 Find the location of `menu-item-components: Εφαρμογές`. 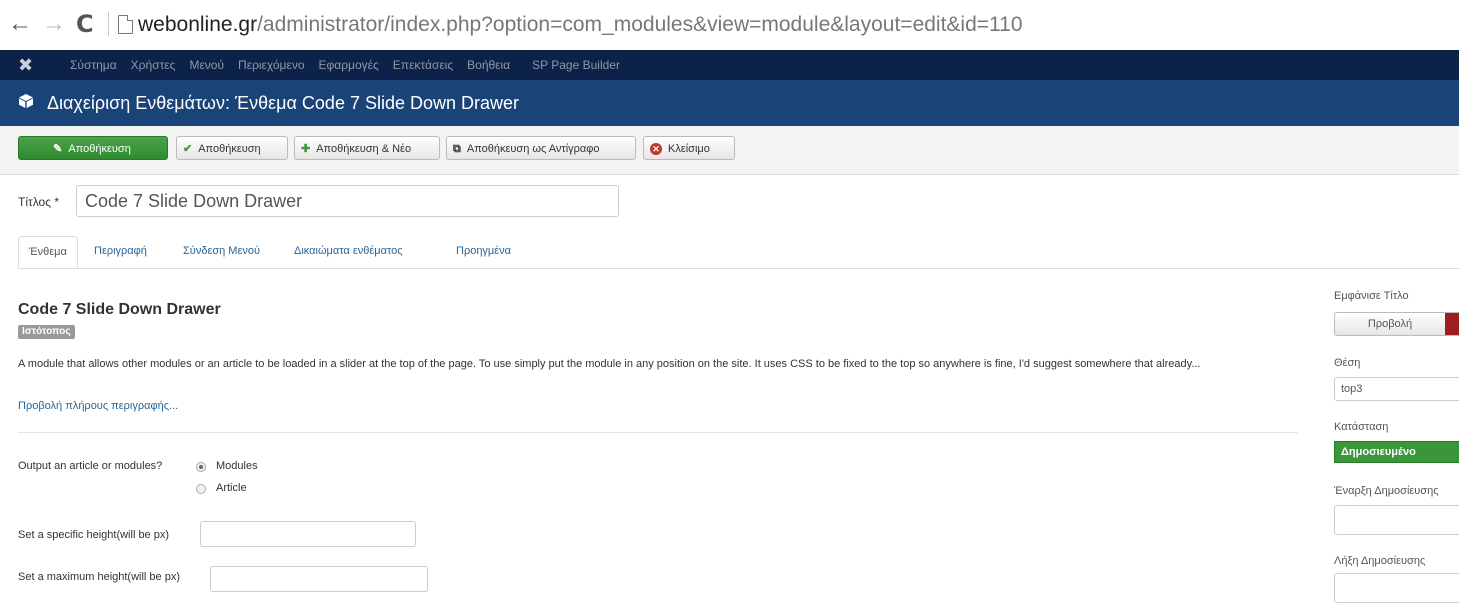

menu-item-components: Εφαρμογές is located at coordinates (349, 65).